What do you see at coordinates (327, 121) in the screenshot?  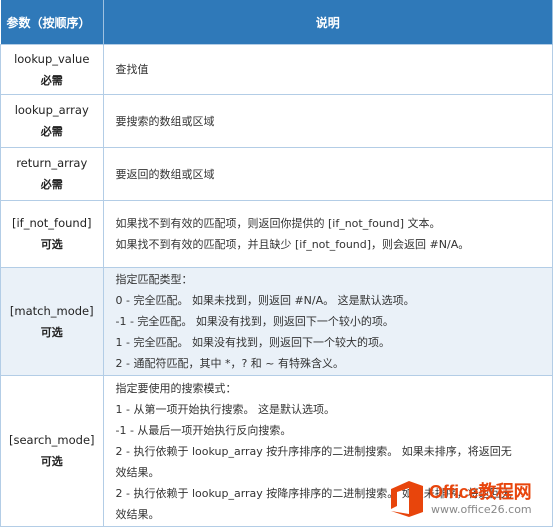 I see `desc-cell: 要搜索的数组或区域` at bounding box center [327, 121].